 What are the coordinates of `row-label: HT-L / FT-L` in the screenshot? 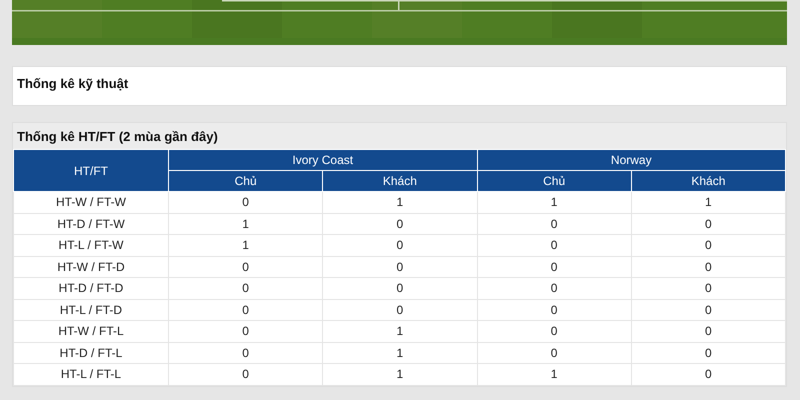 It's located at (91, 374).